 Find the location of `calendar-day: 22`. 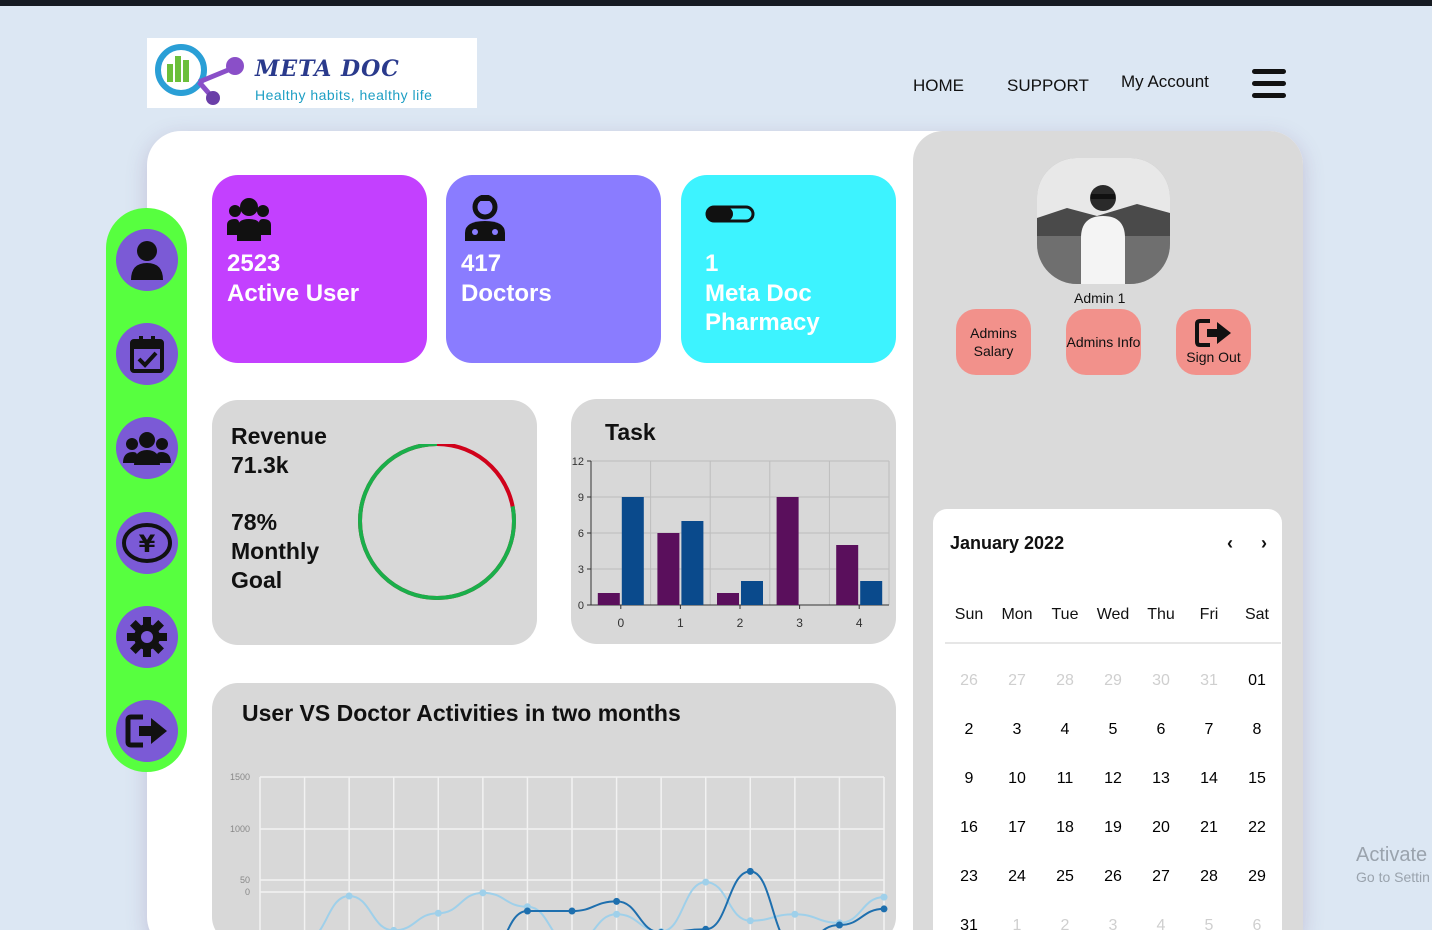

calendar-day: 22 is located at coordinates (1257, 828).